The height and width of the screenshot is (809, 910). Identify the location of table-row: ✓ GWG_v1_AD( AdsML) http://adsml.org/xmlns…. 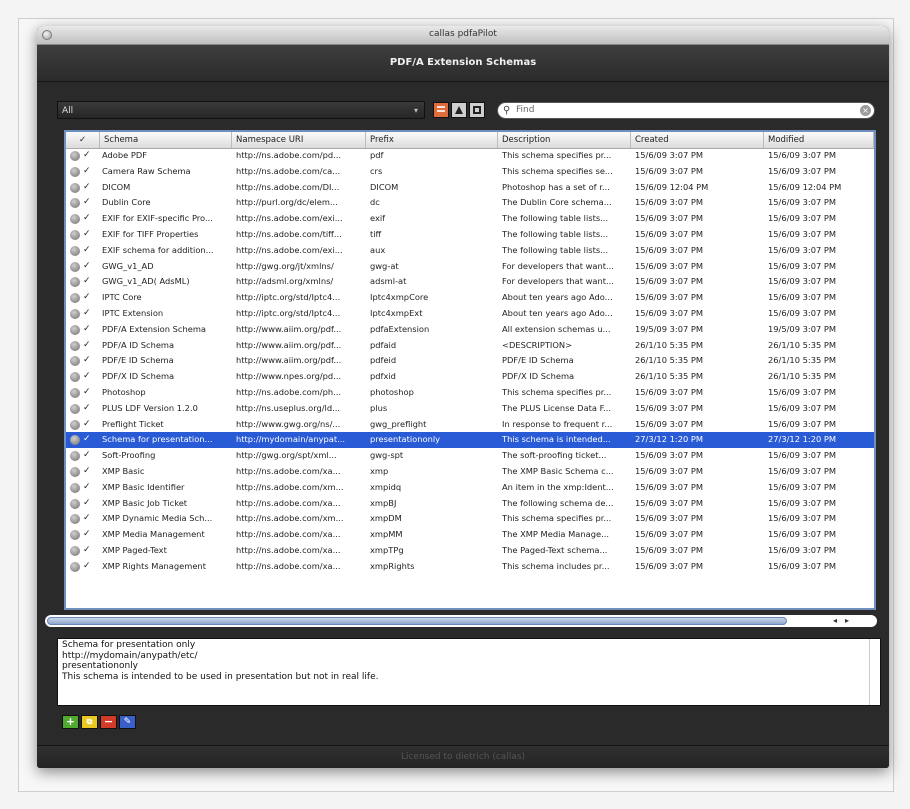
(470, 282).